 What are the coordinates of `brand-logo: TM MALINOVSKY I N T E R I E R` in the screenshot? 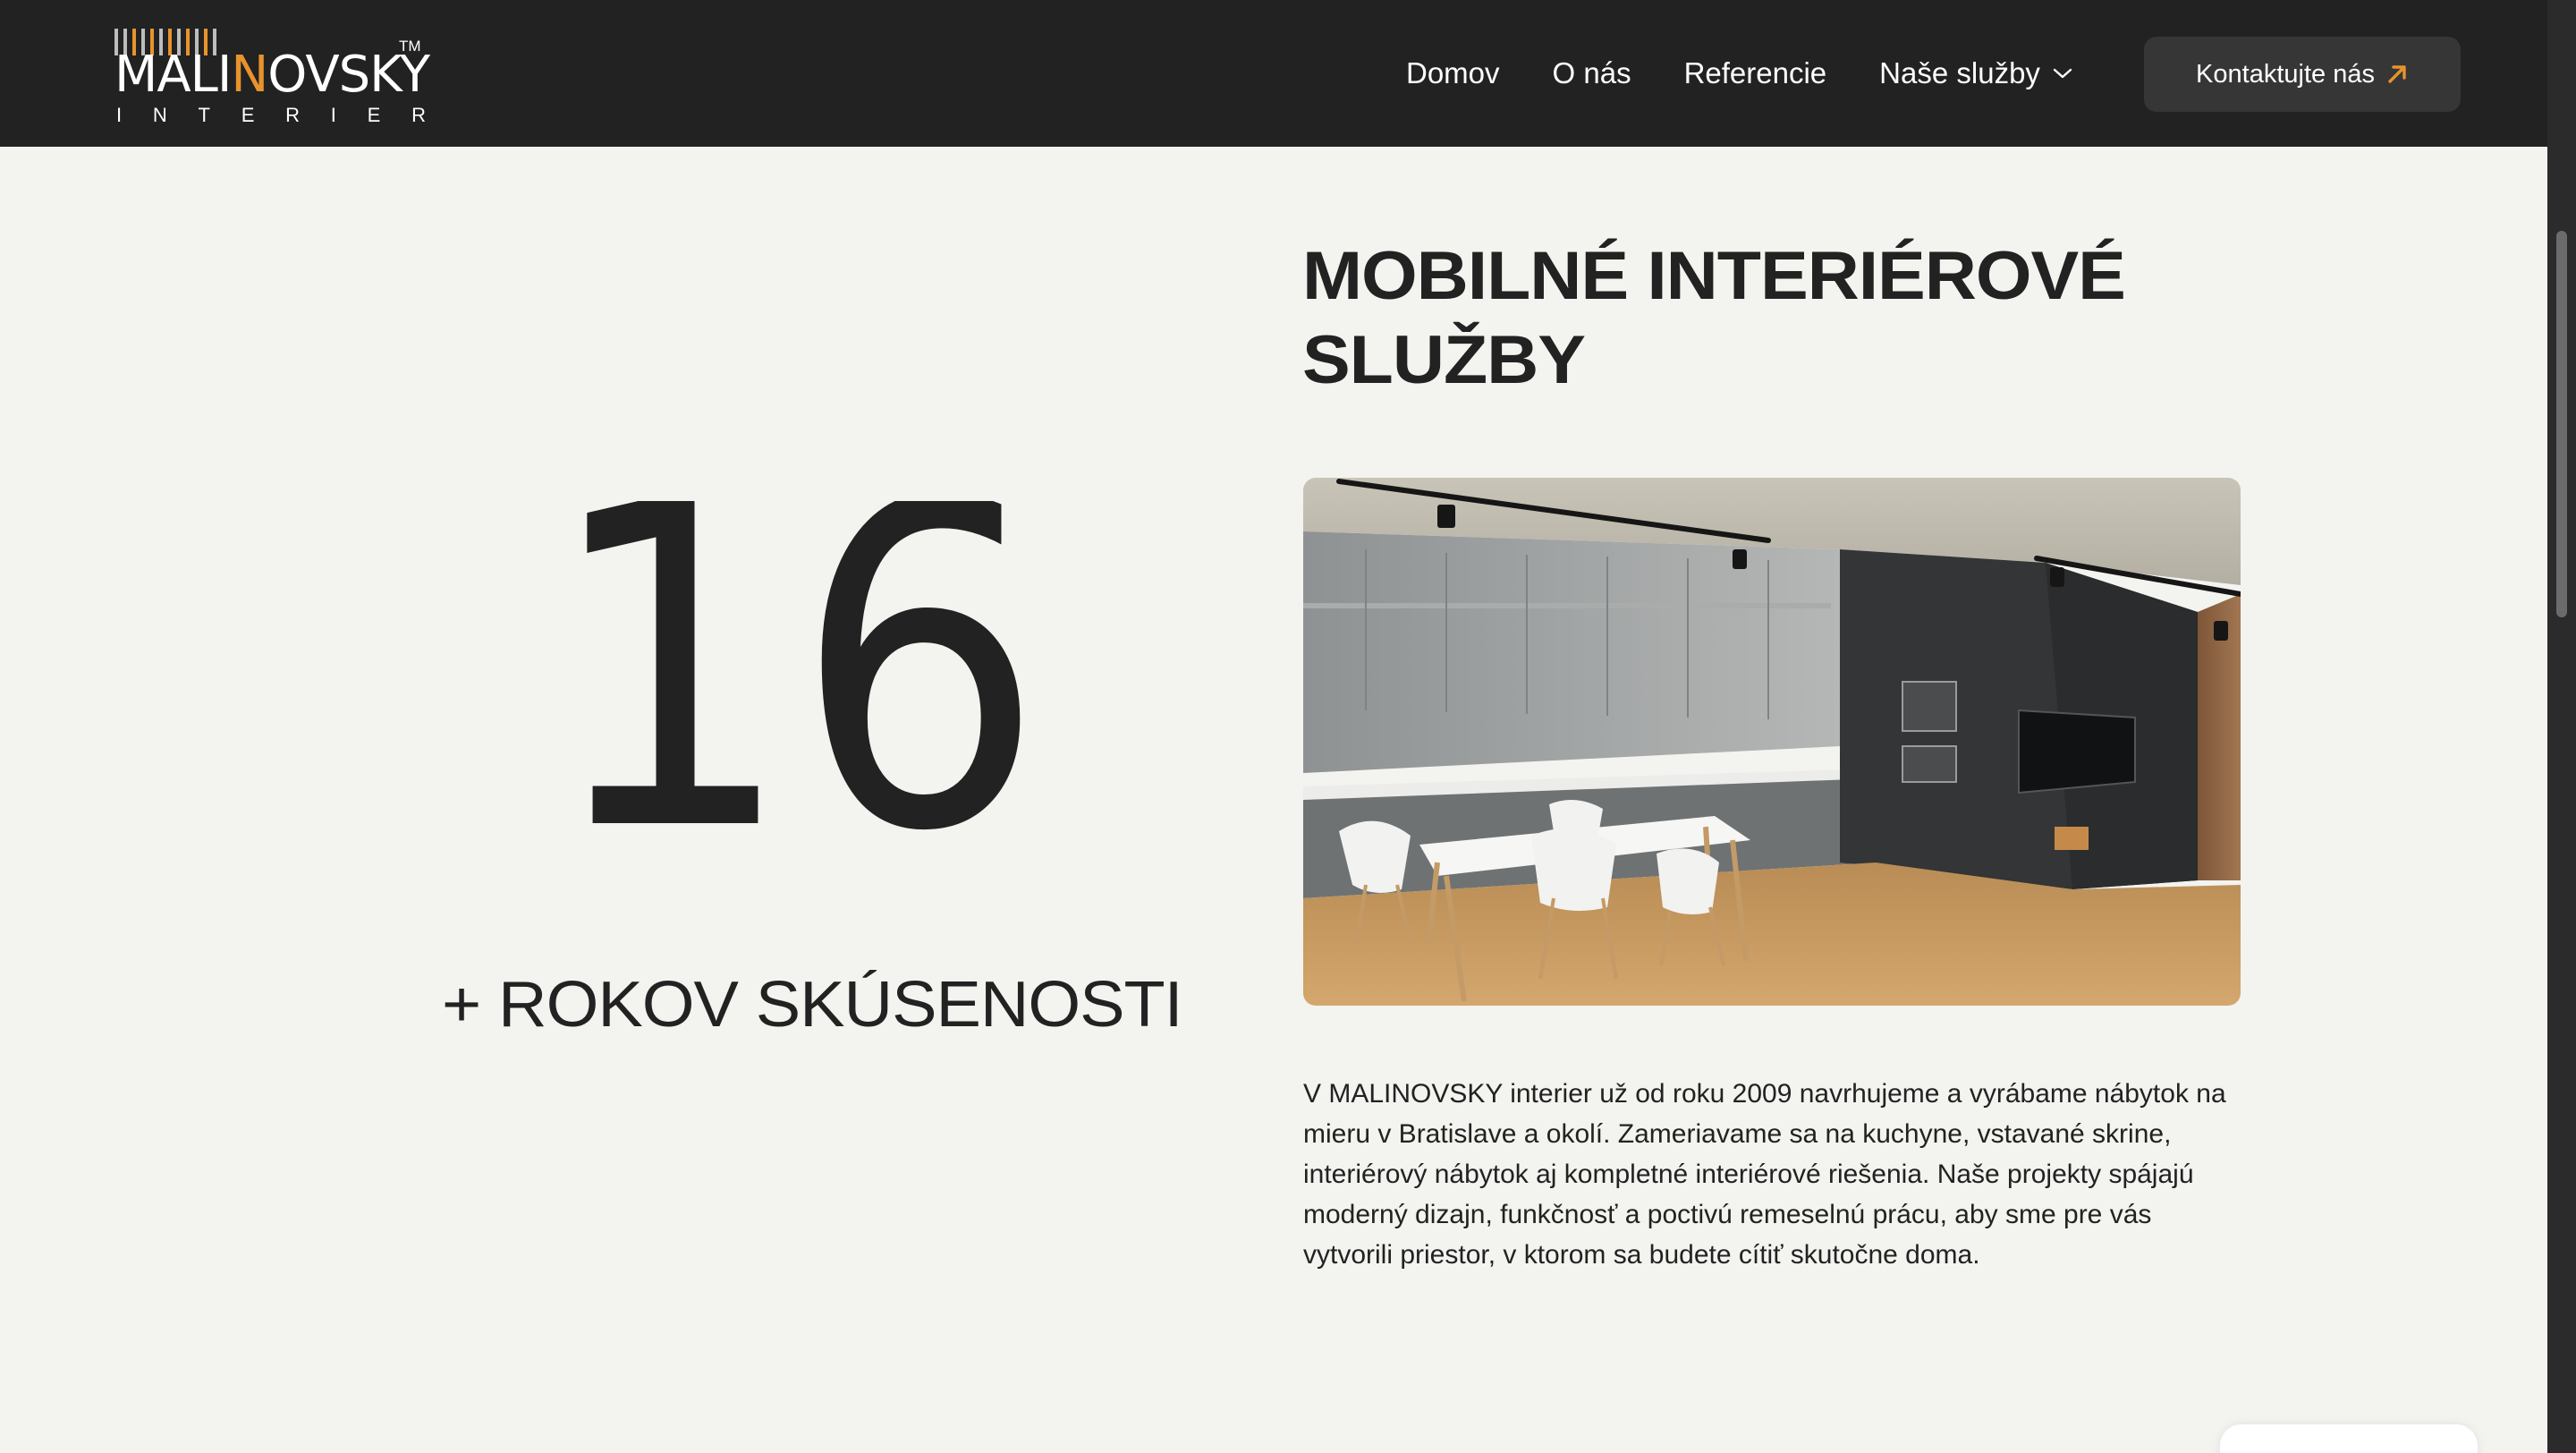 It's located at (272, 77).